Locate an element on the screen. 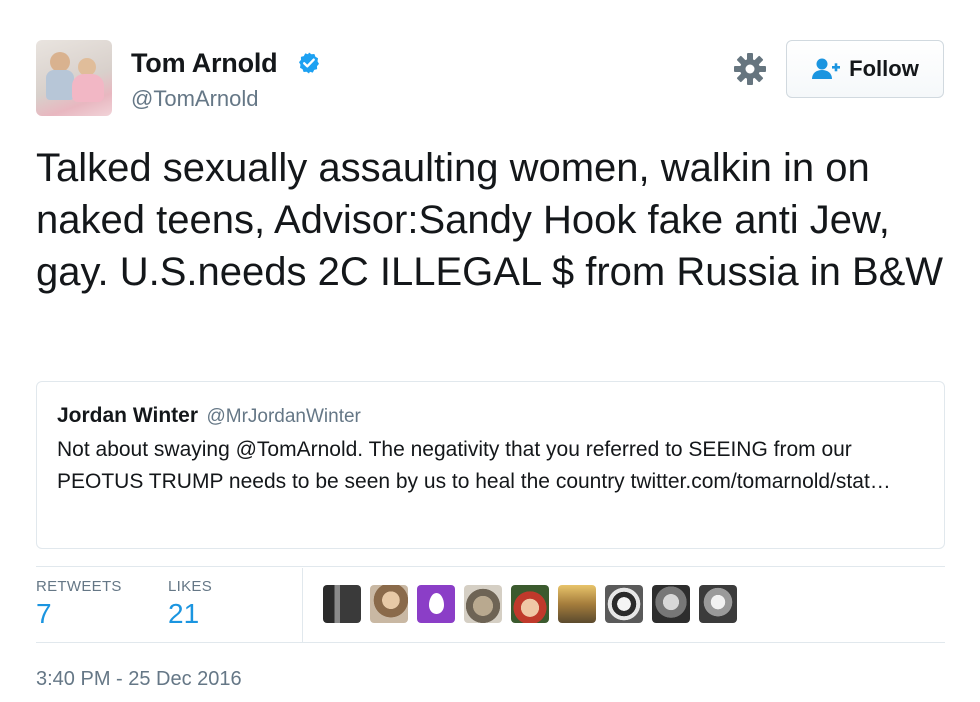 The height and width of the screenshot is (702, 980). retweets-label: RETWEETS is located at coordinates (79, 586).